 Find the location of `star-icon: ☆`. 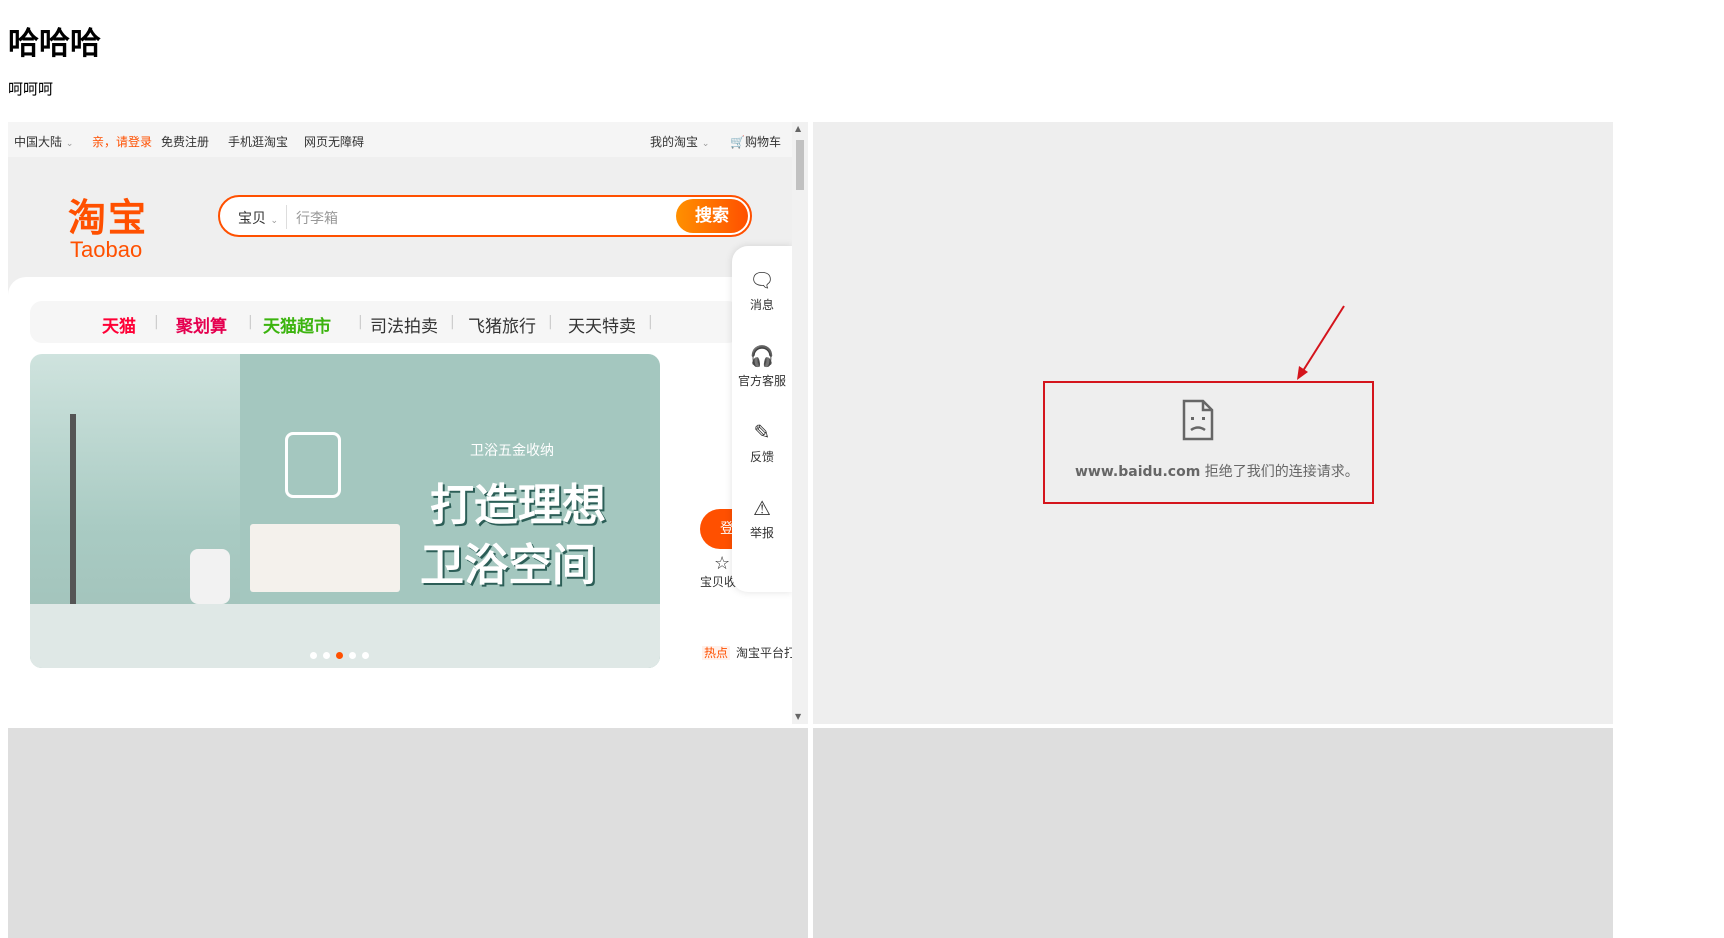

star-icon: ☆ is located at coordinates (722, 563).